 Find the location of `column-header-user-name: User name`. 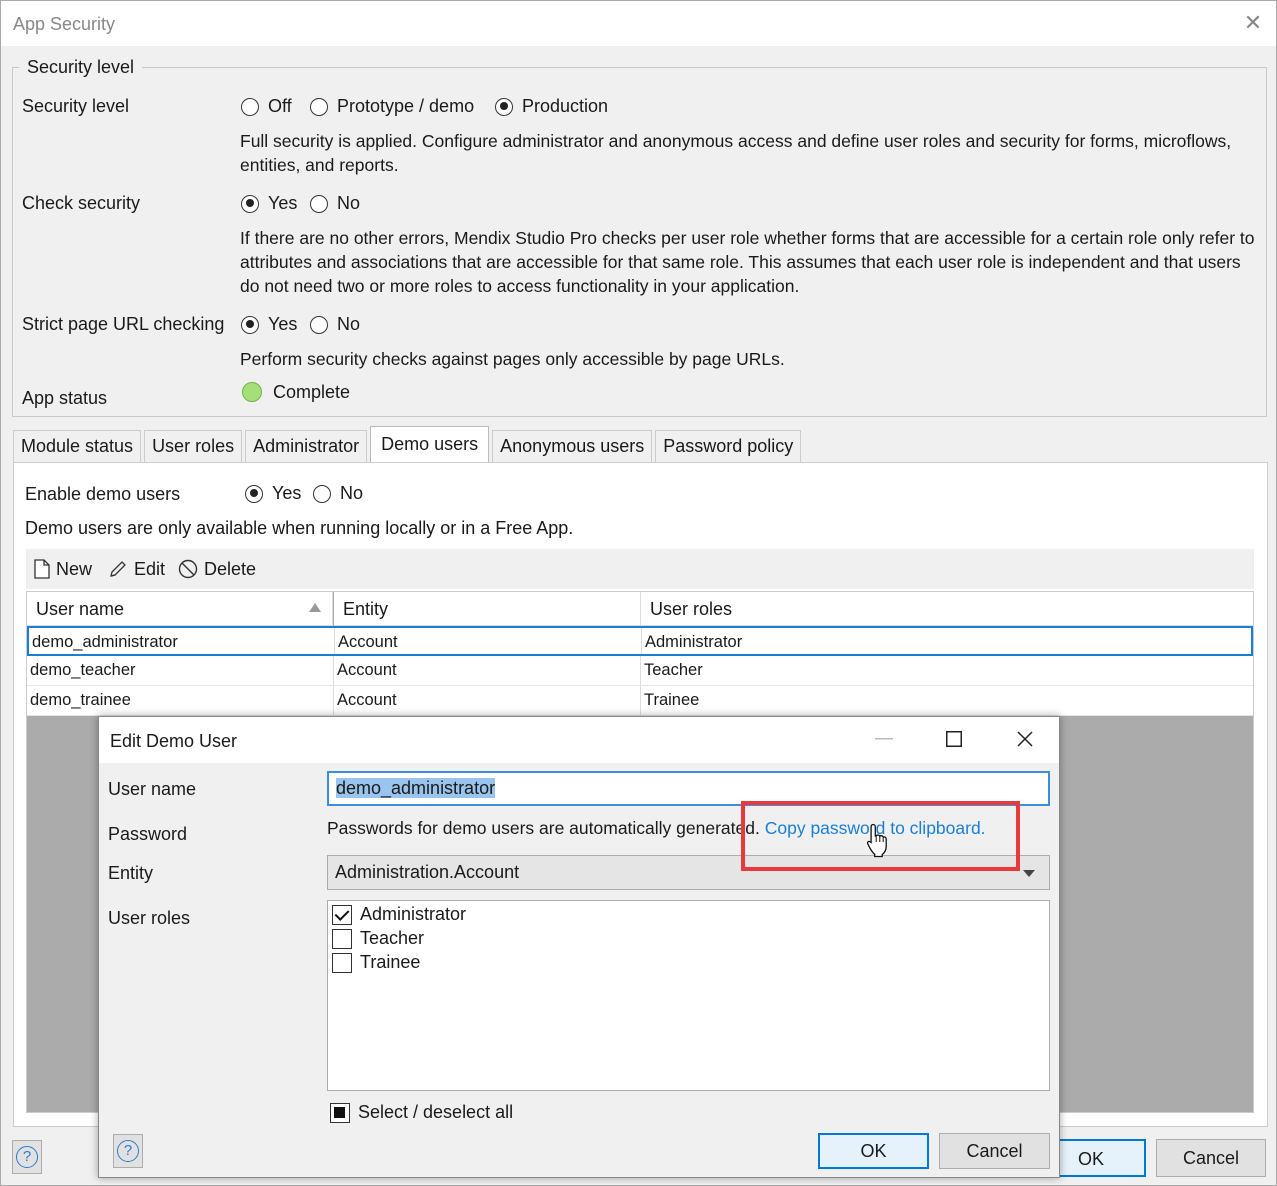

column-header-user-name: User name is located at coordinates (180, 609).